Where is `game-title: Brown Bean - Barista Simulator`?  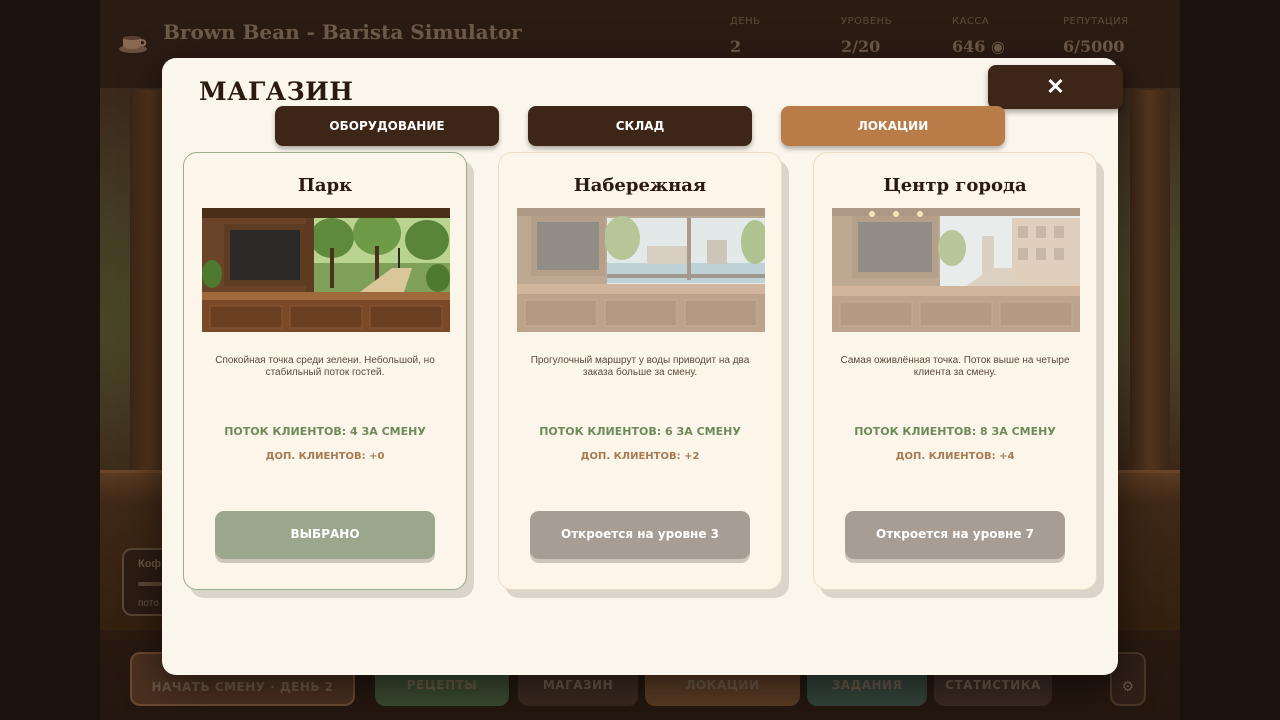 game-title: Brown Bean - Barista Simulator is located at coordinates (342, 32).